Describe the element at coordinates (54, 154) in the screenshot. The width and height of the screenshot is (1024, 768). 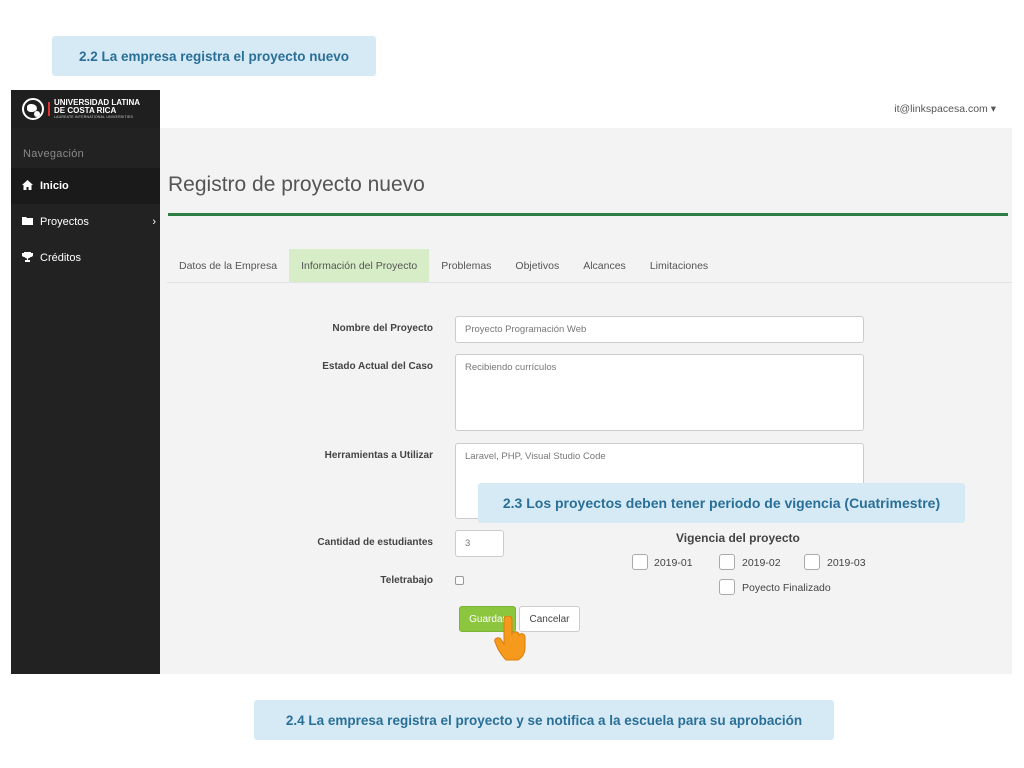
I see `sidebar-header: Navegación` at that location.